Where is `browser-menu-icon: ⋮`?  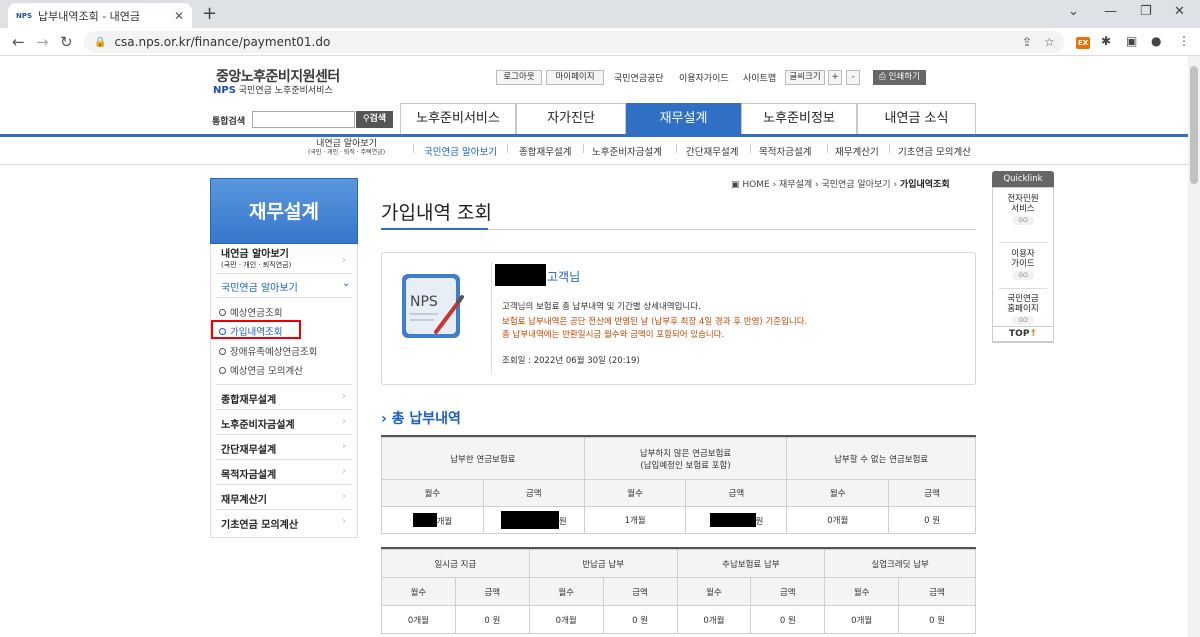 browser-menu-icon: ⋮ is located at coordinates (1184, 41).